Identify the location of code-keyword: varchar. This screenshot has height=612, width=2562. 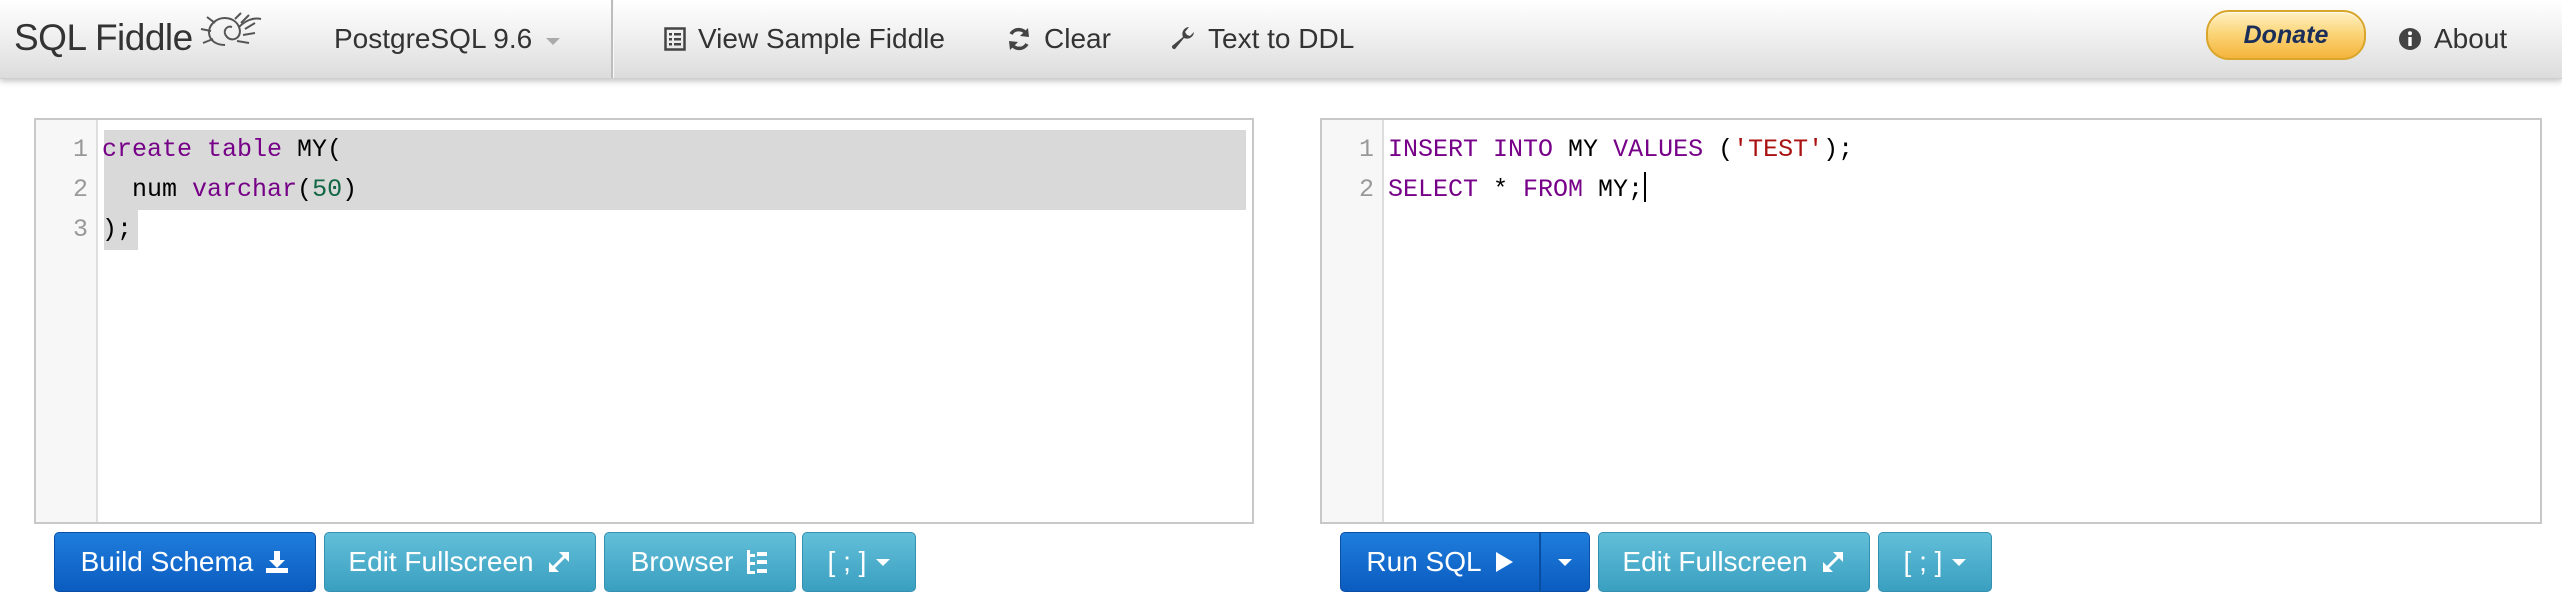
(245, 189).